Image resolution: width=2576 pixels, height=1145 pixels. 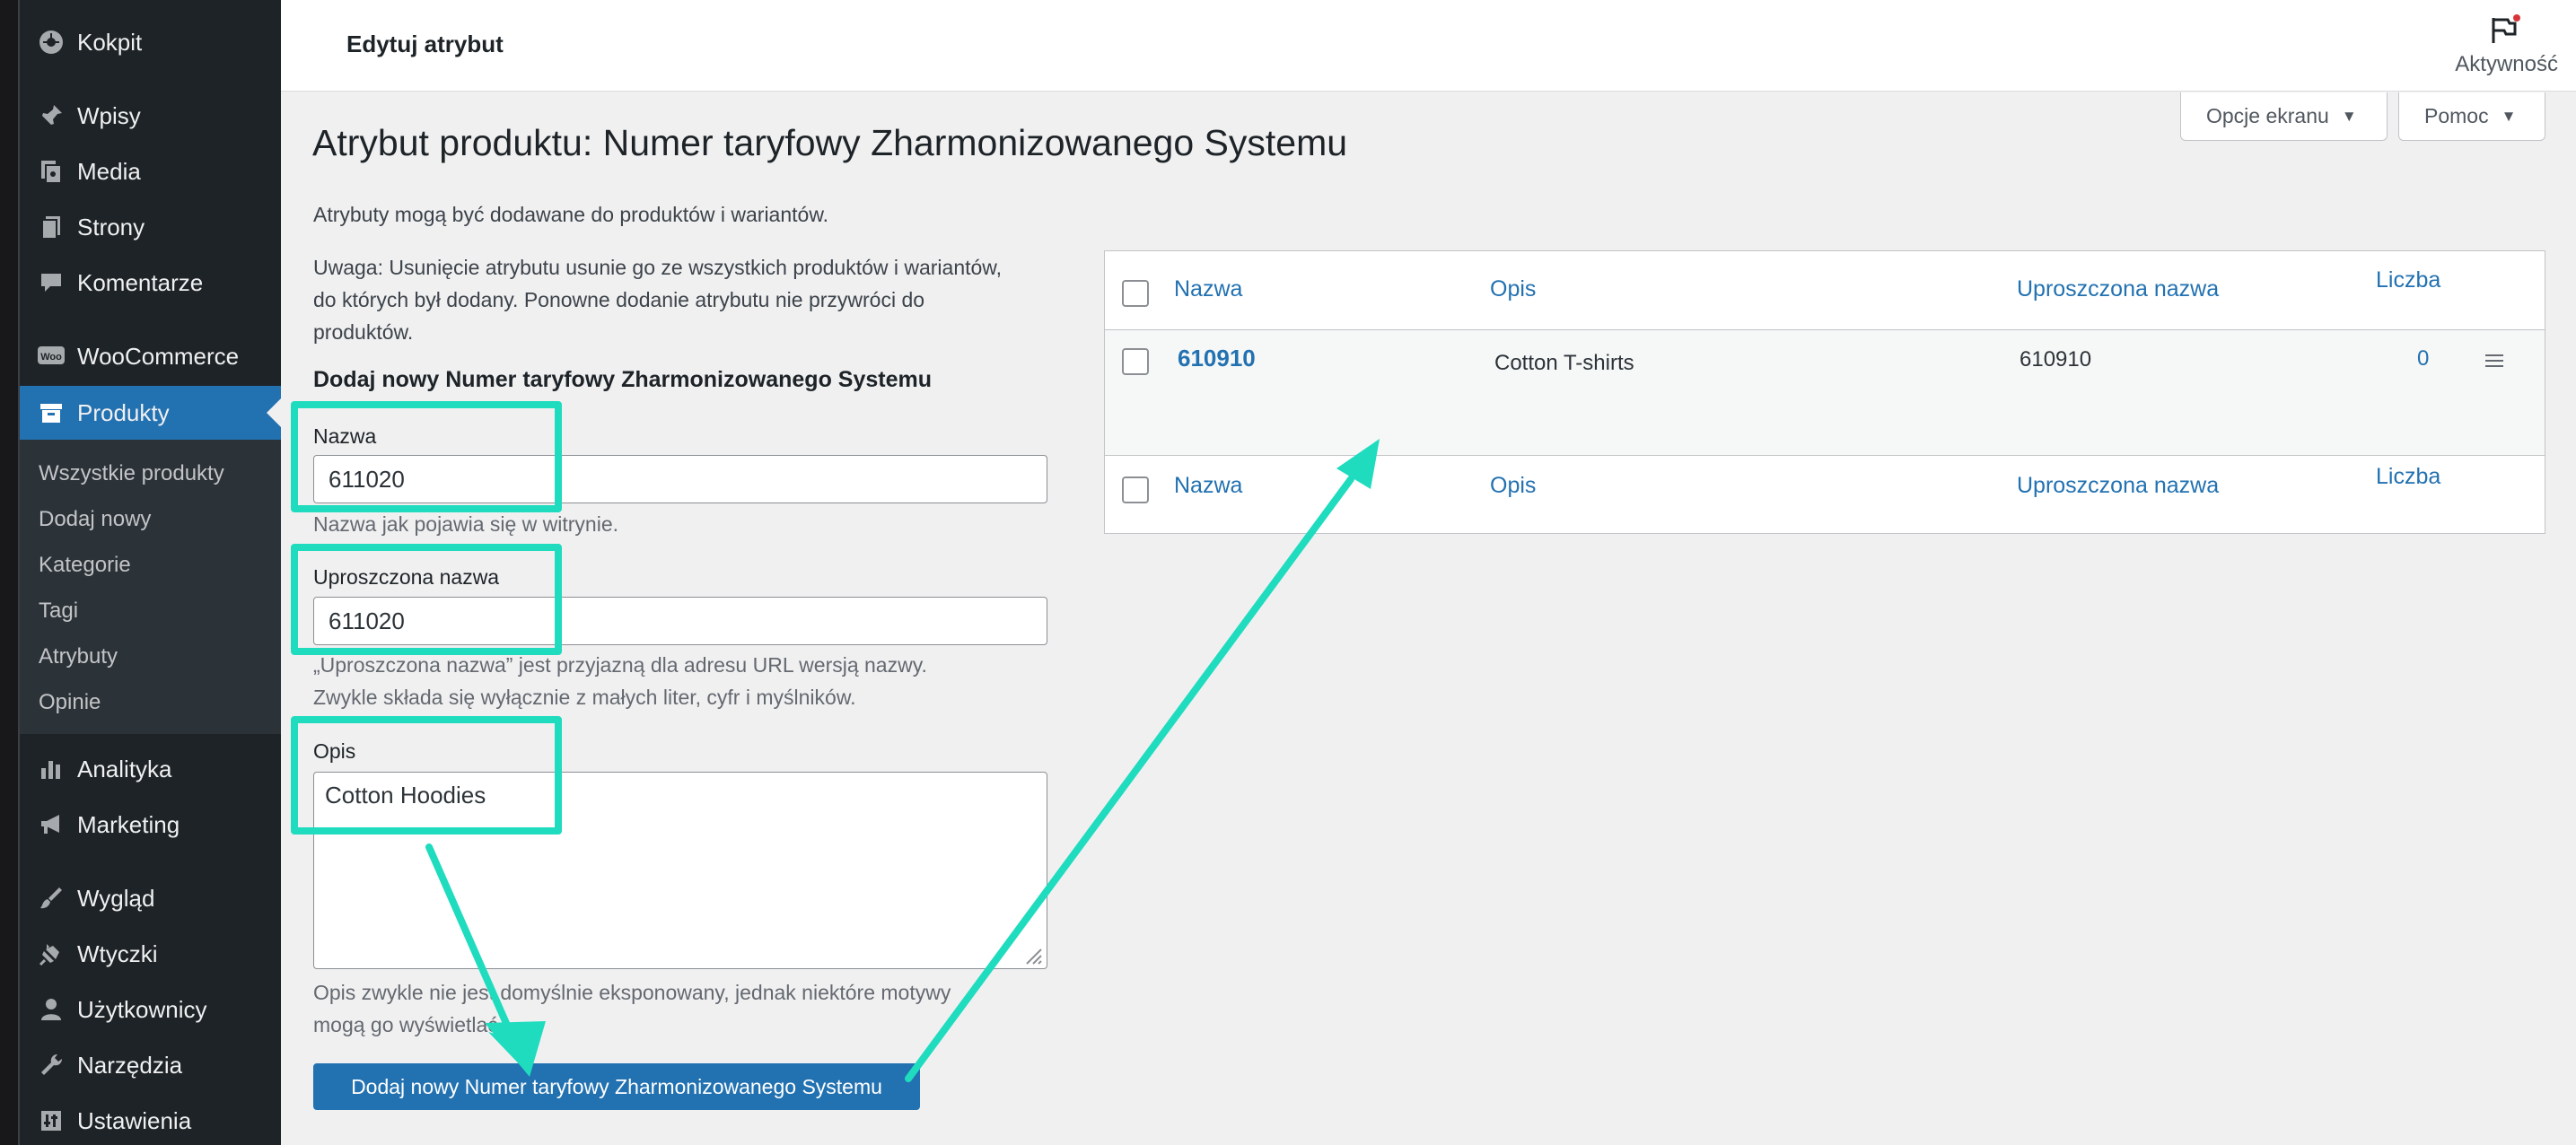 What do you see at coordinates (1825, 495) in the screenshot?
I see `table-footer: Nazwa Opis Uproszczona nazwa Liczba` at bounding box center [1825, 495].